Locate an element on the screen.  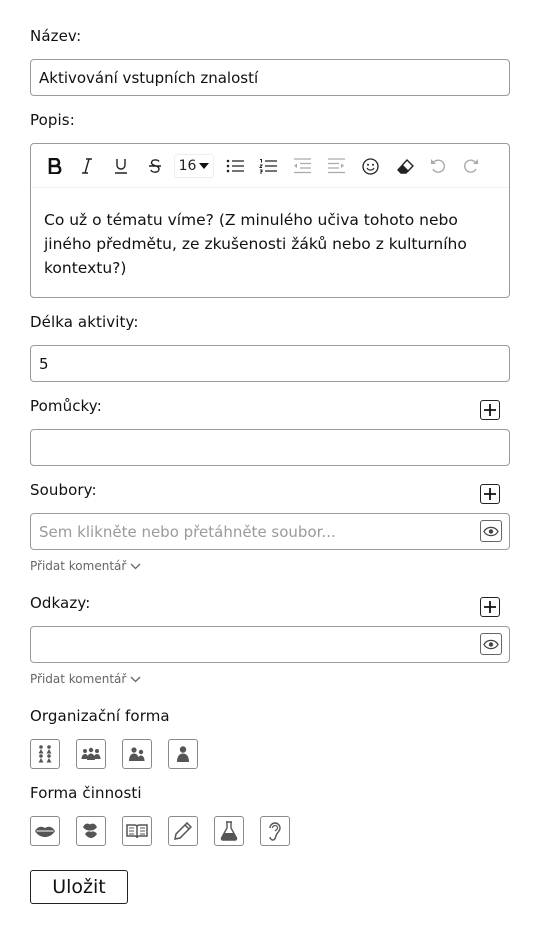
description-label: Popis: is located at coordinates (52, 120).